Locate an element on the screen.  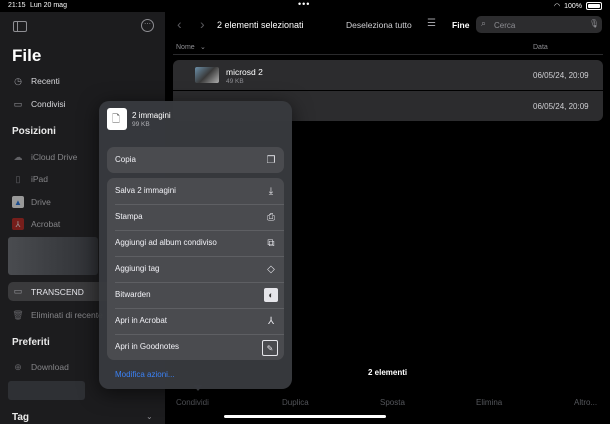
menu-item-label: Aggiungi ad album condiviso is located at coordinates (166, 242).